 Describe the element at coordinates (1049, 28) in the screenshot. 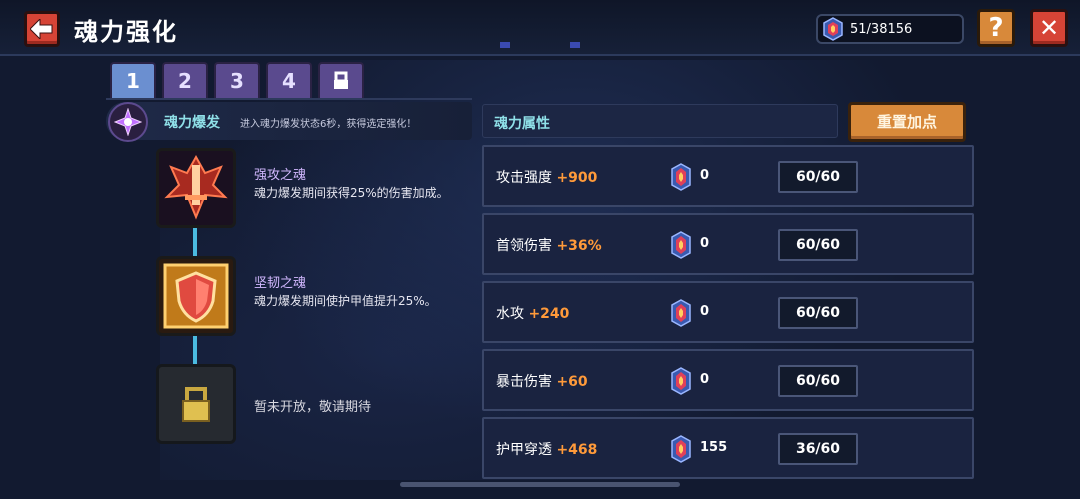

I see `close-button: ✕` at that location.